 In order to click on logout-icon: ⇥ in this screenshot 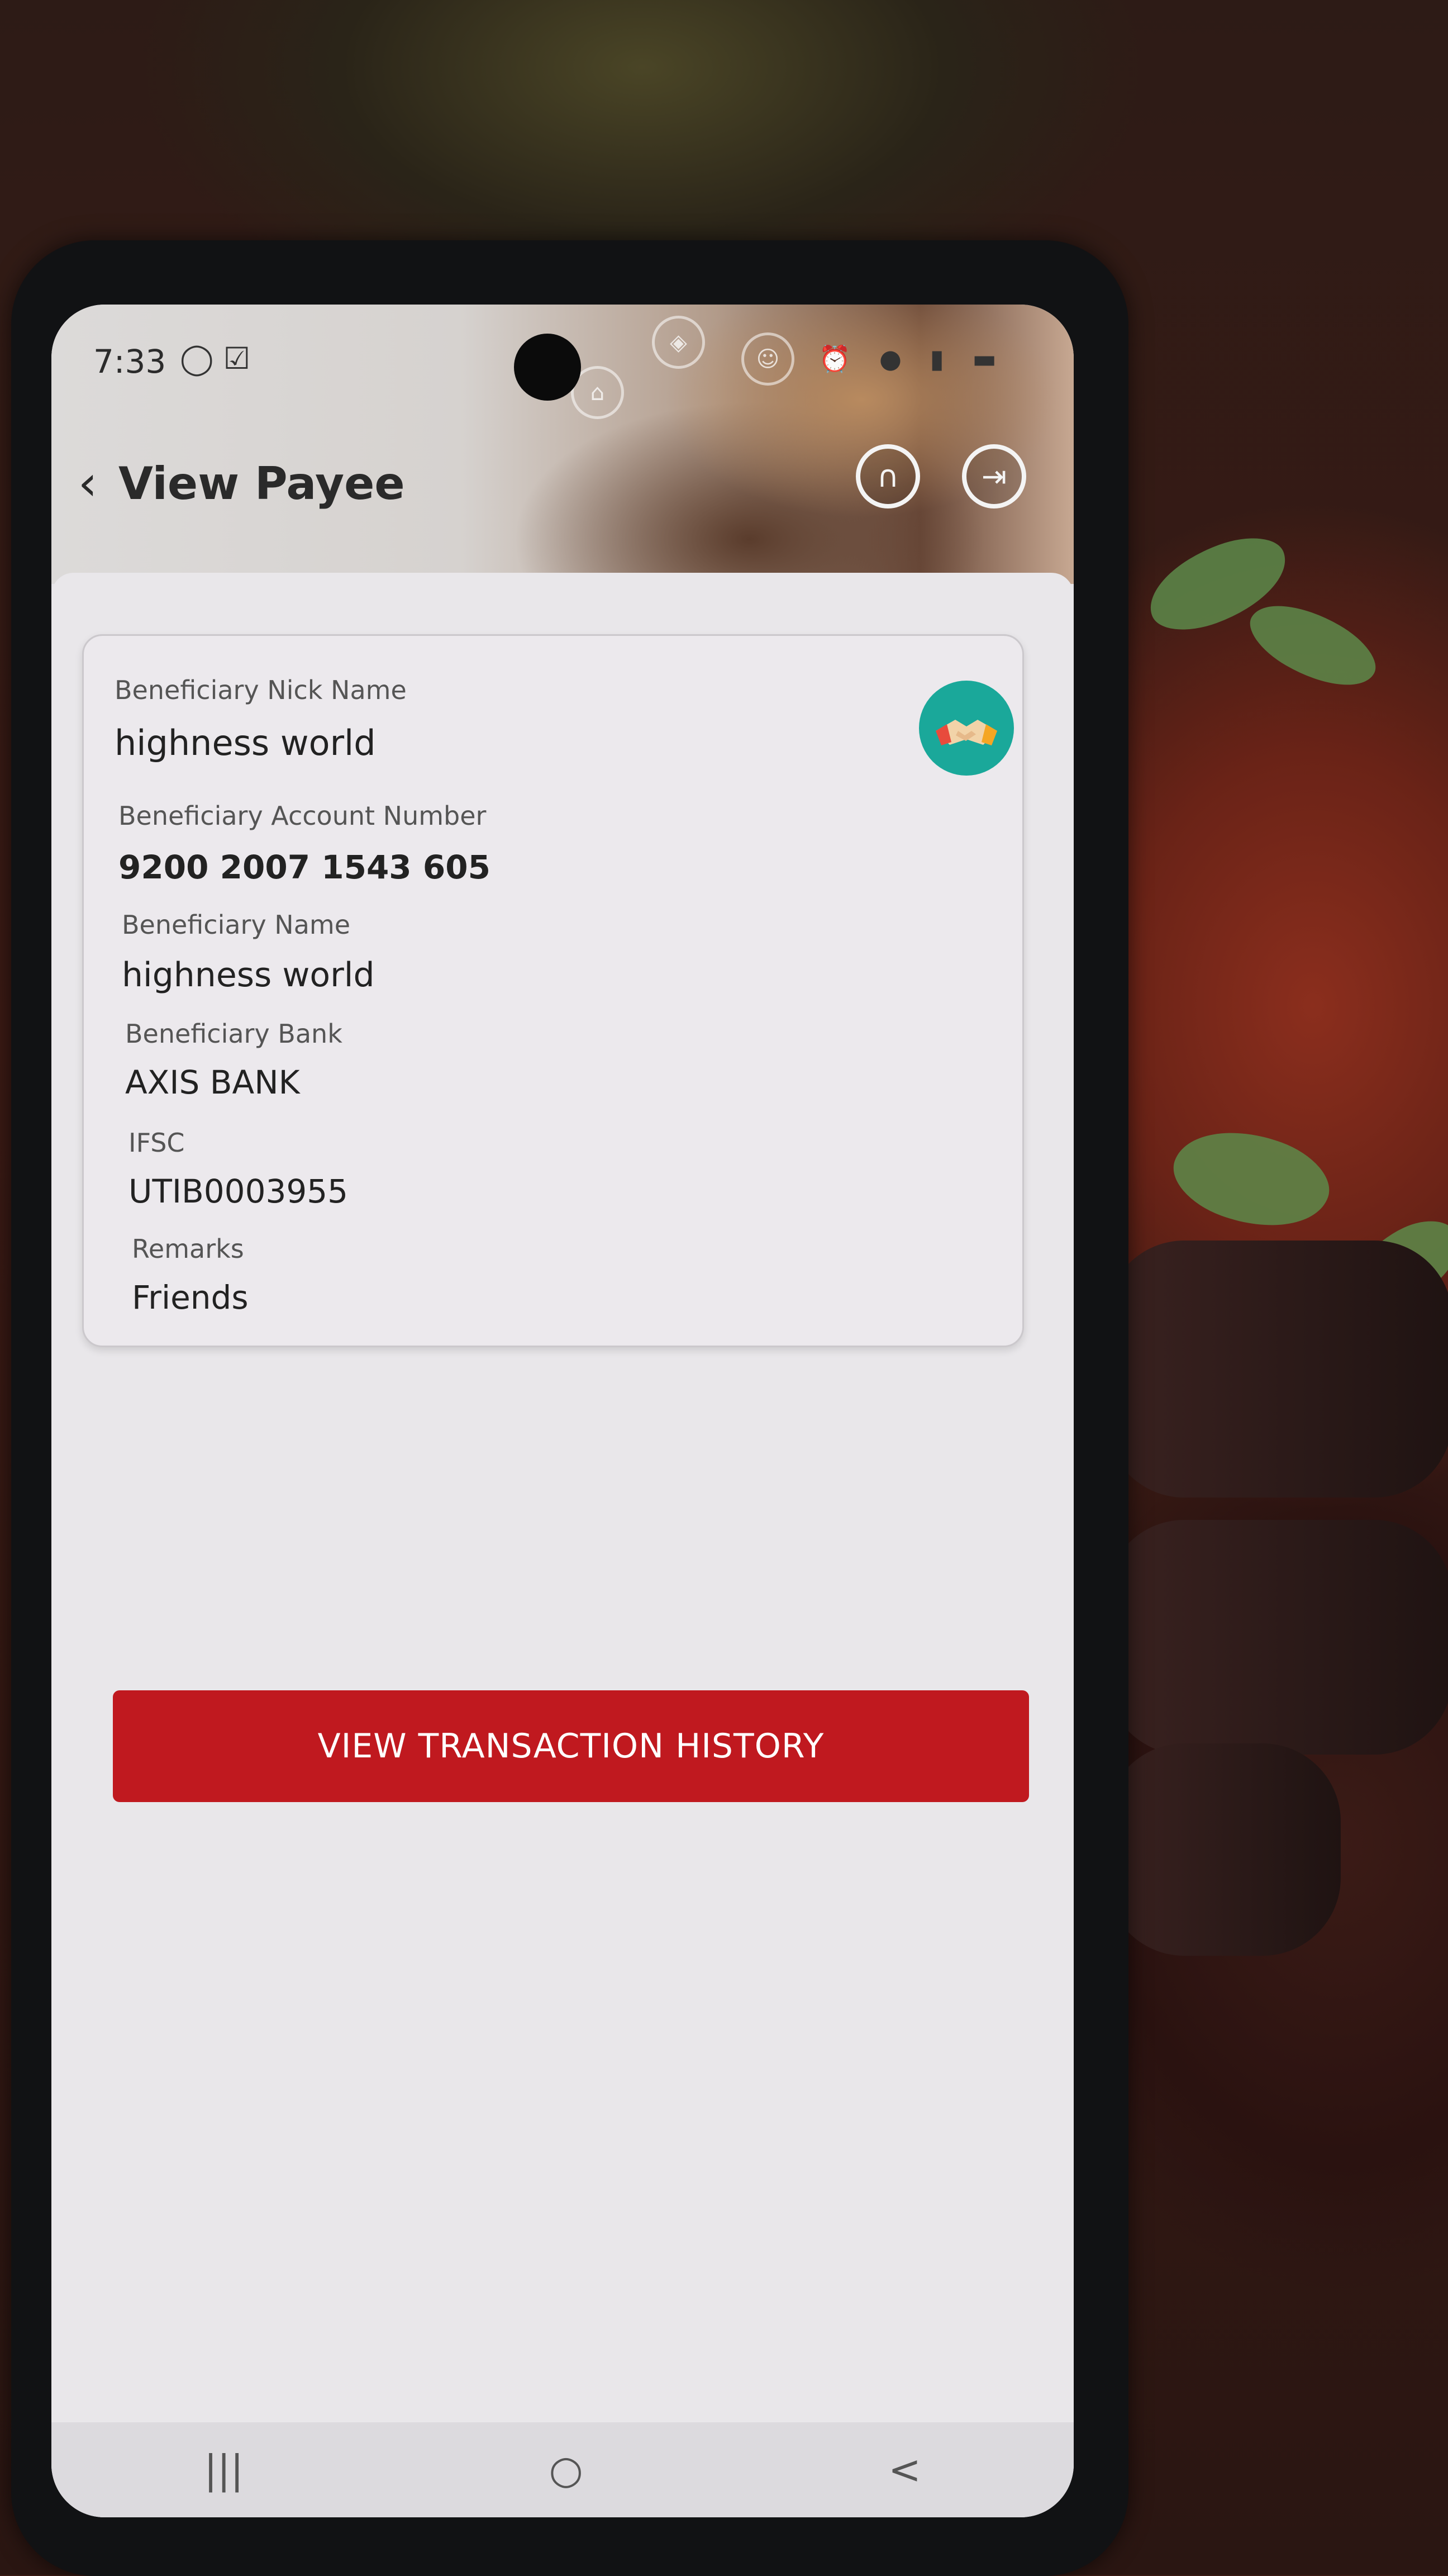, I will do `click(994, 476)`.